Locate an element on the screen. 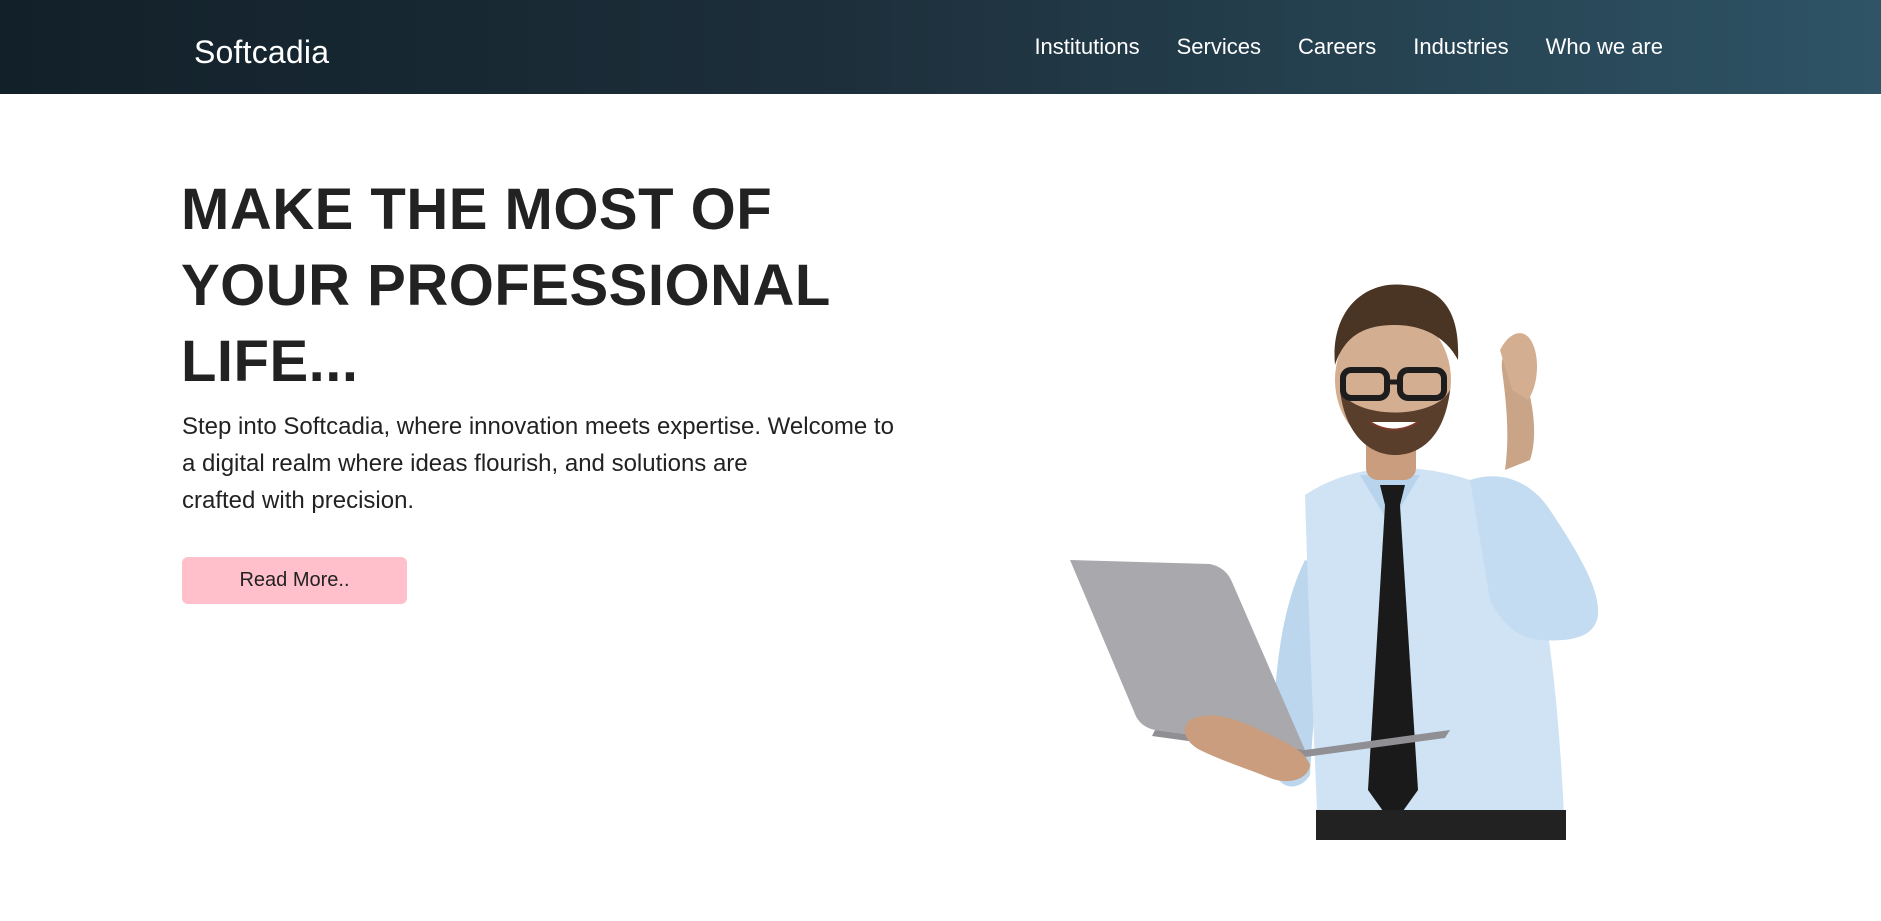 Image resolution: width=1881 pixels, height=921 pixels. nav-link-who-we-are: Who we are is located at coordinates (1604, 47).